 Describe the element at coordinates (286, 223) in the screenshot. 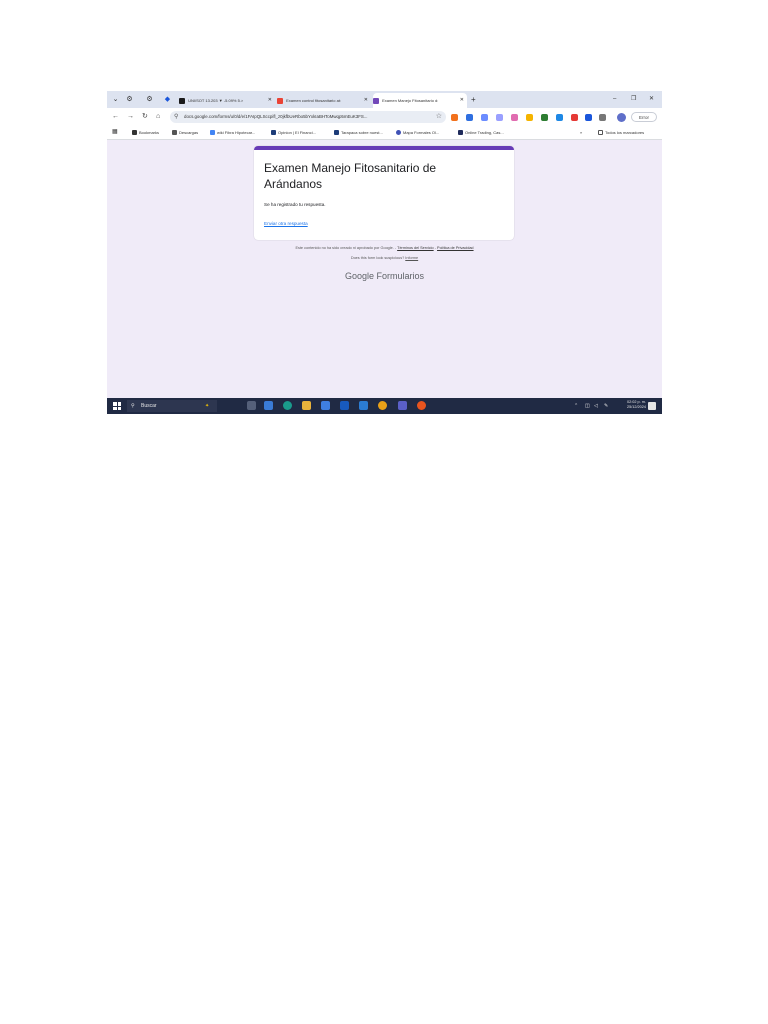

I see `submit-another-response-link: Enviar otra respuesta` at that location.